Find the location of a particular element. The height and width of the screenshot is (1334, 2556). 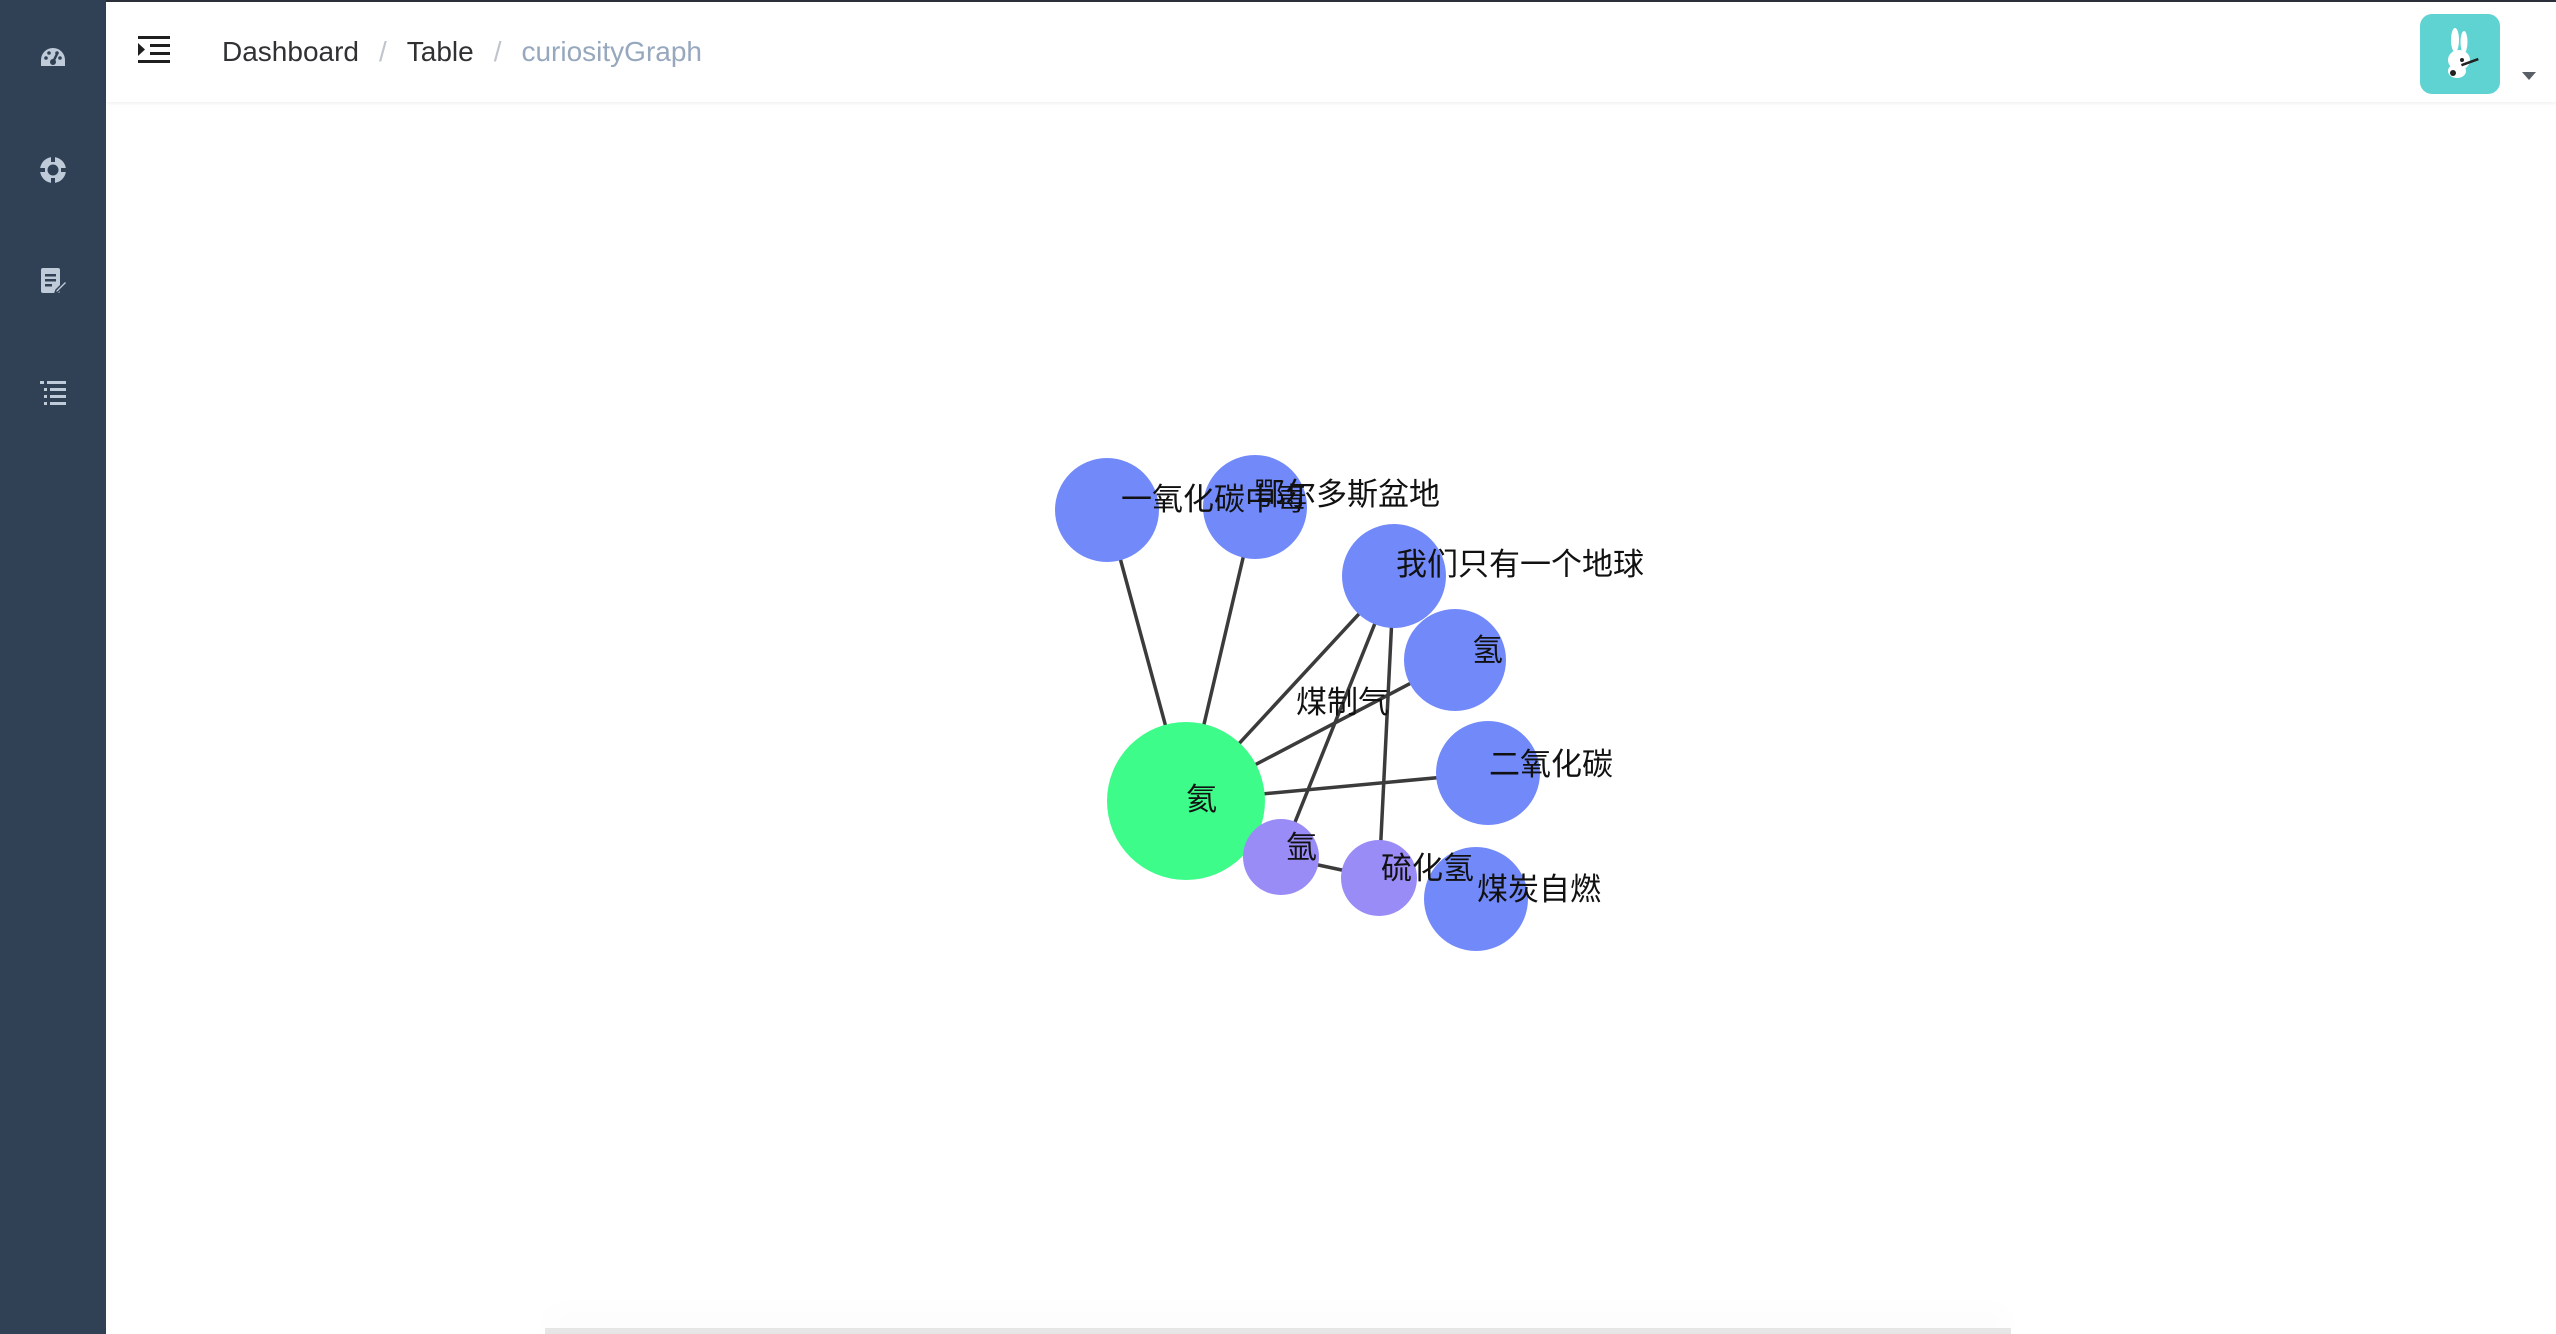

graph-node-label: 煤炭自燃 is located at coordinates (1539, 890).